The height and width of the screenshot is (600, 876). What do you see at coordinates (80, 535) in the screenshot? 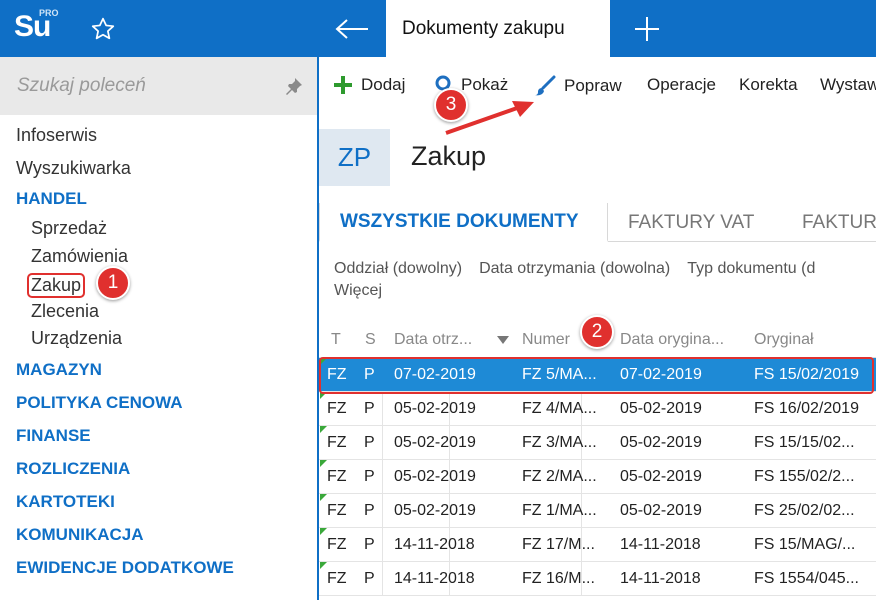
I see `sidebar-section-komunikacja: KOMUNIKACJA` at bounding box center [80, 535].